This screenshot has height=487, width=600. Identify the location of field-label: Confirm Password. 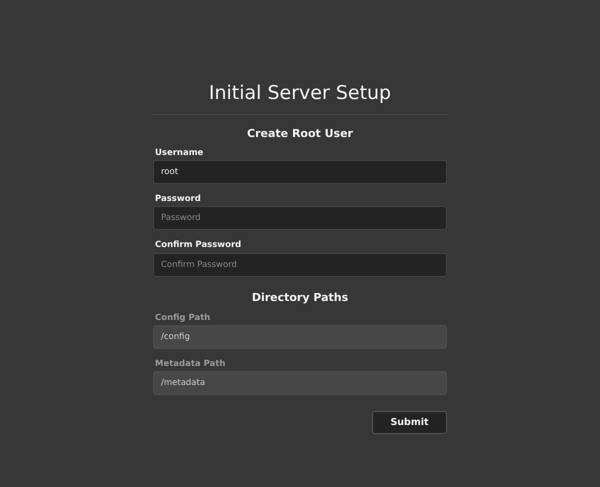
(198, 245).